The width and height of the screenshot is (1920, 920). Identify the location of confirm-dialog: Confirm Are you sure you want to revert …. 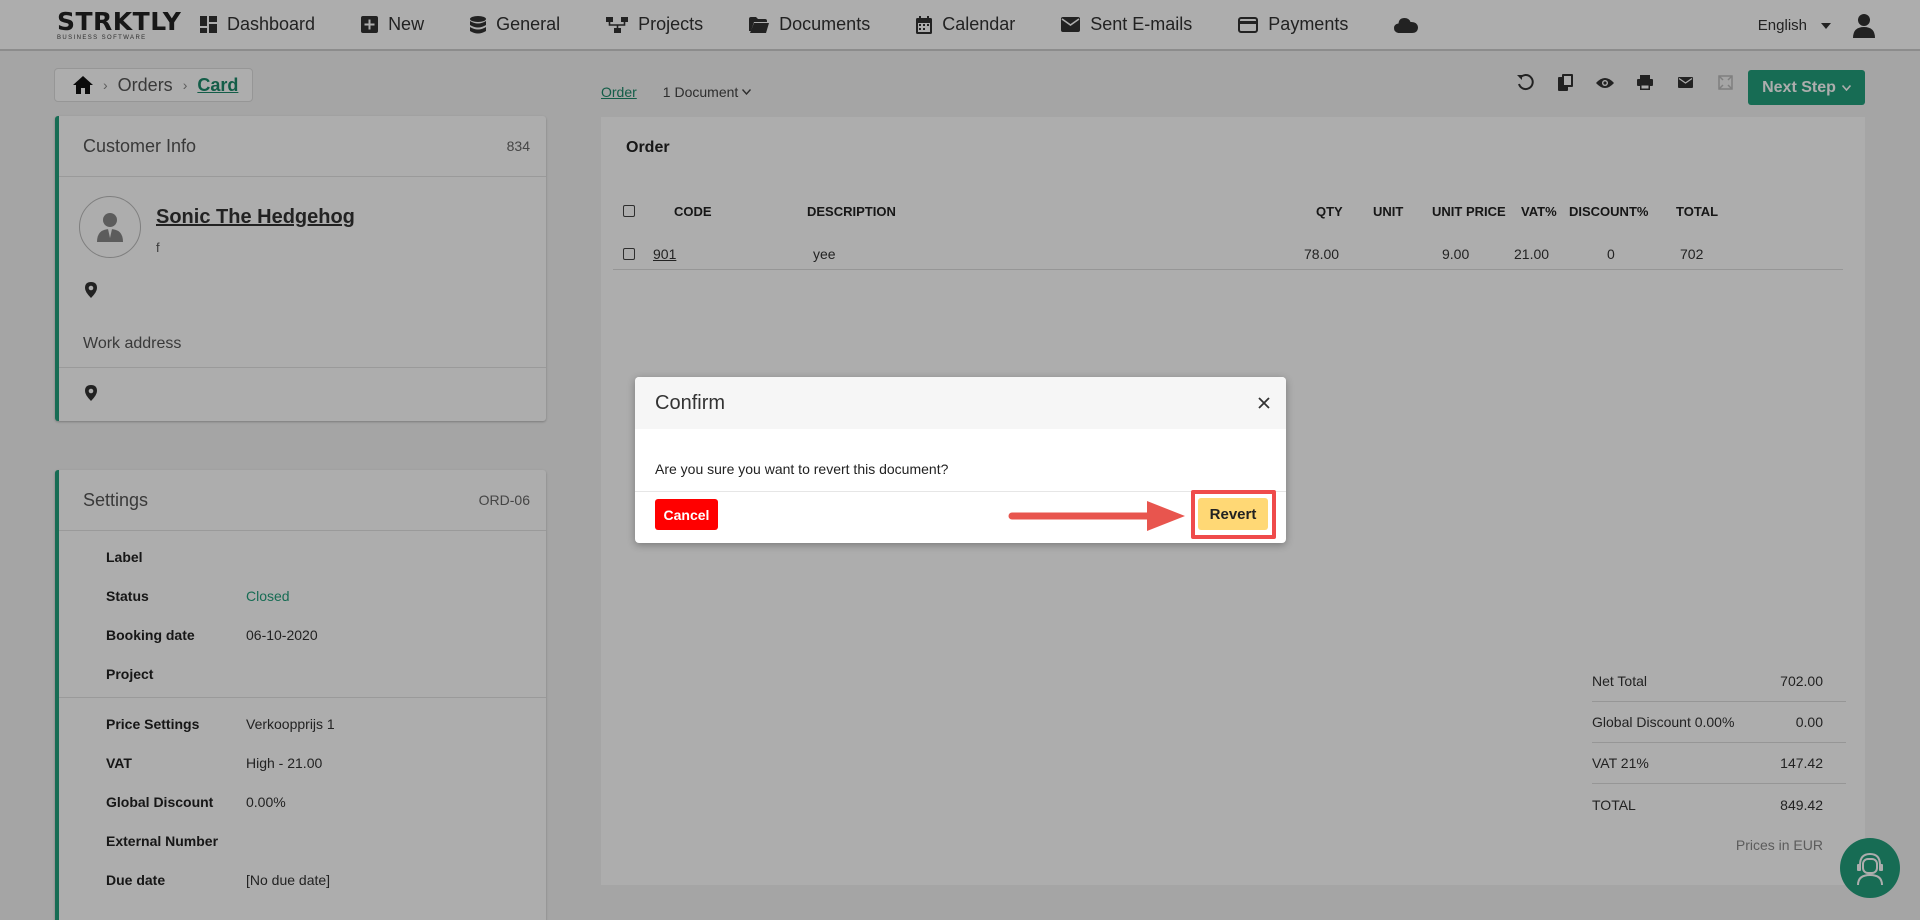
(960, 460).